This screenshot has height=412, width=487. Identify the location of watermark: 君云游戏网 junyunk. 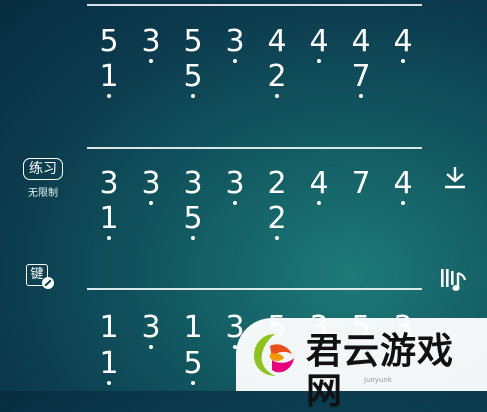
(361, 365).